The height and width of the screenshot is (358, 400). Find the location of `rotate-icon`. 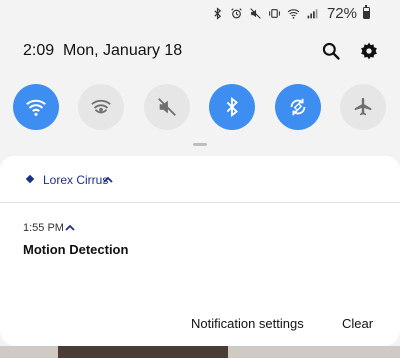

rotate-icon is located at coordinates (298, 107).